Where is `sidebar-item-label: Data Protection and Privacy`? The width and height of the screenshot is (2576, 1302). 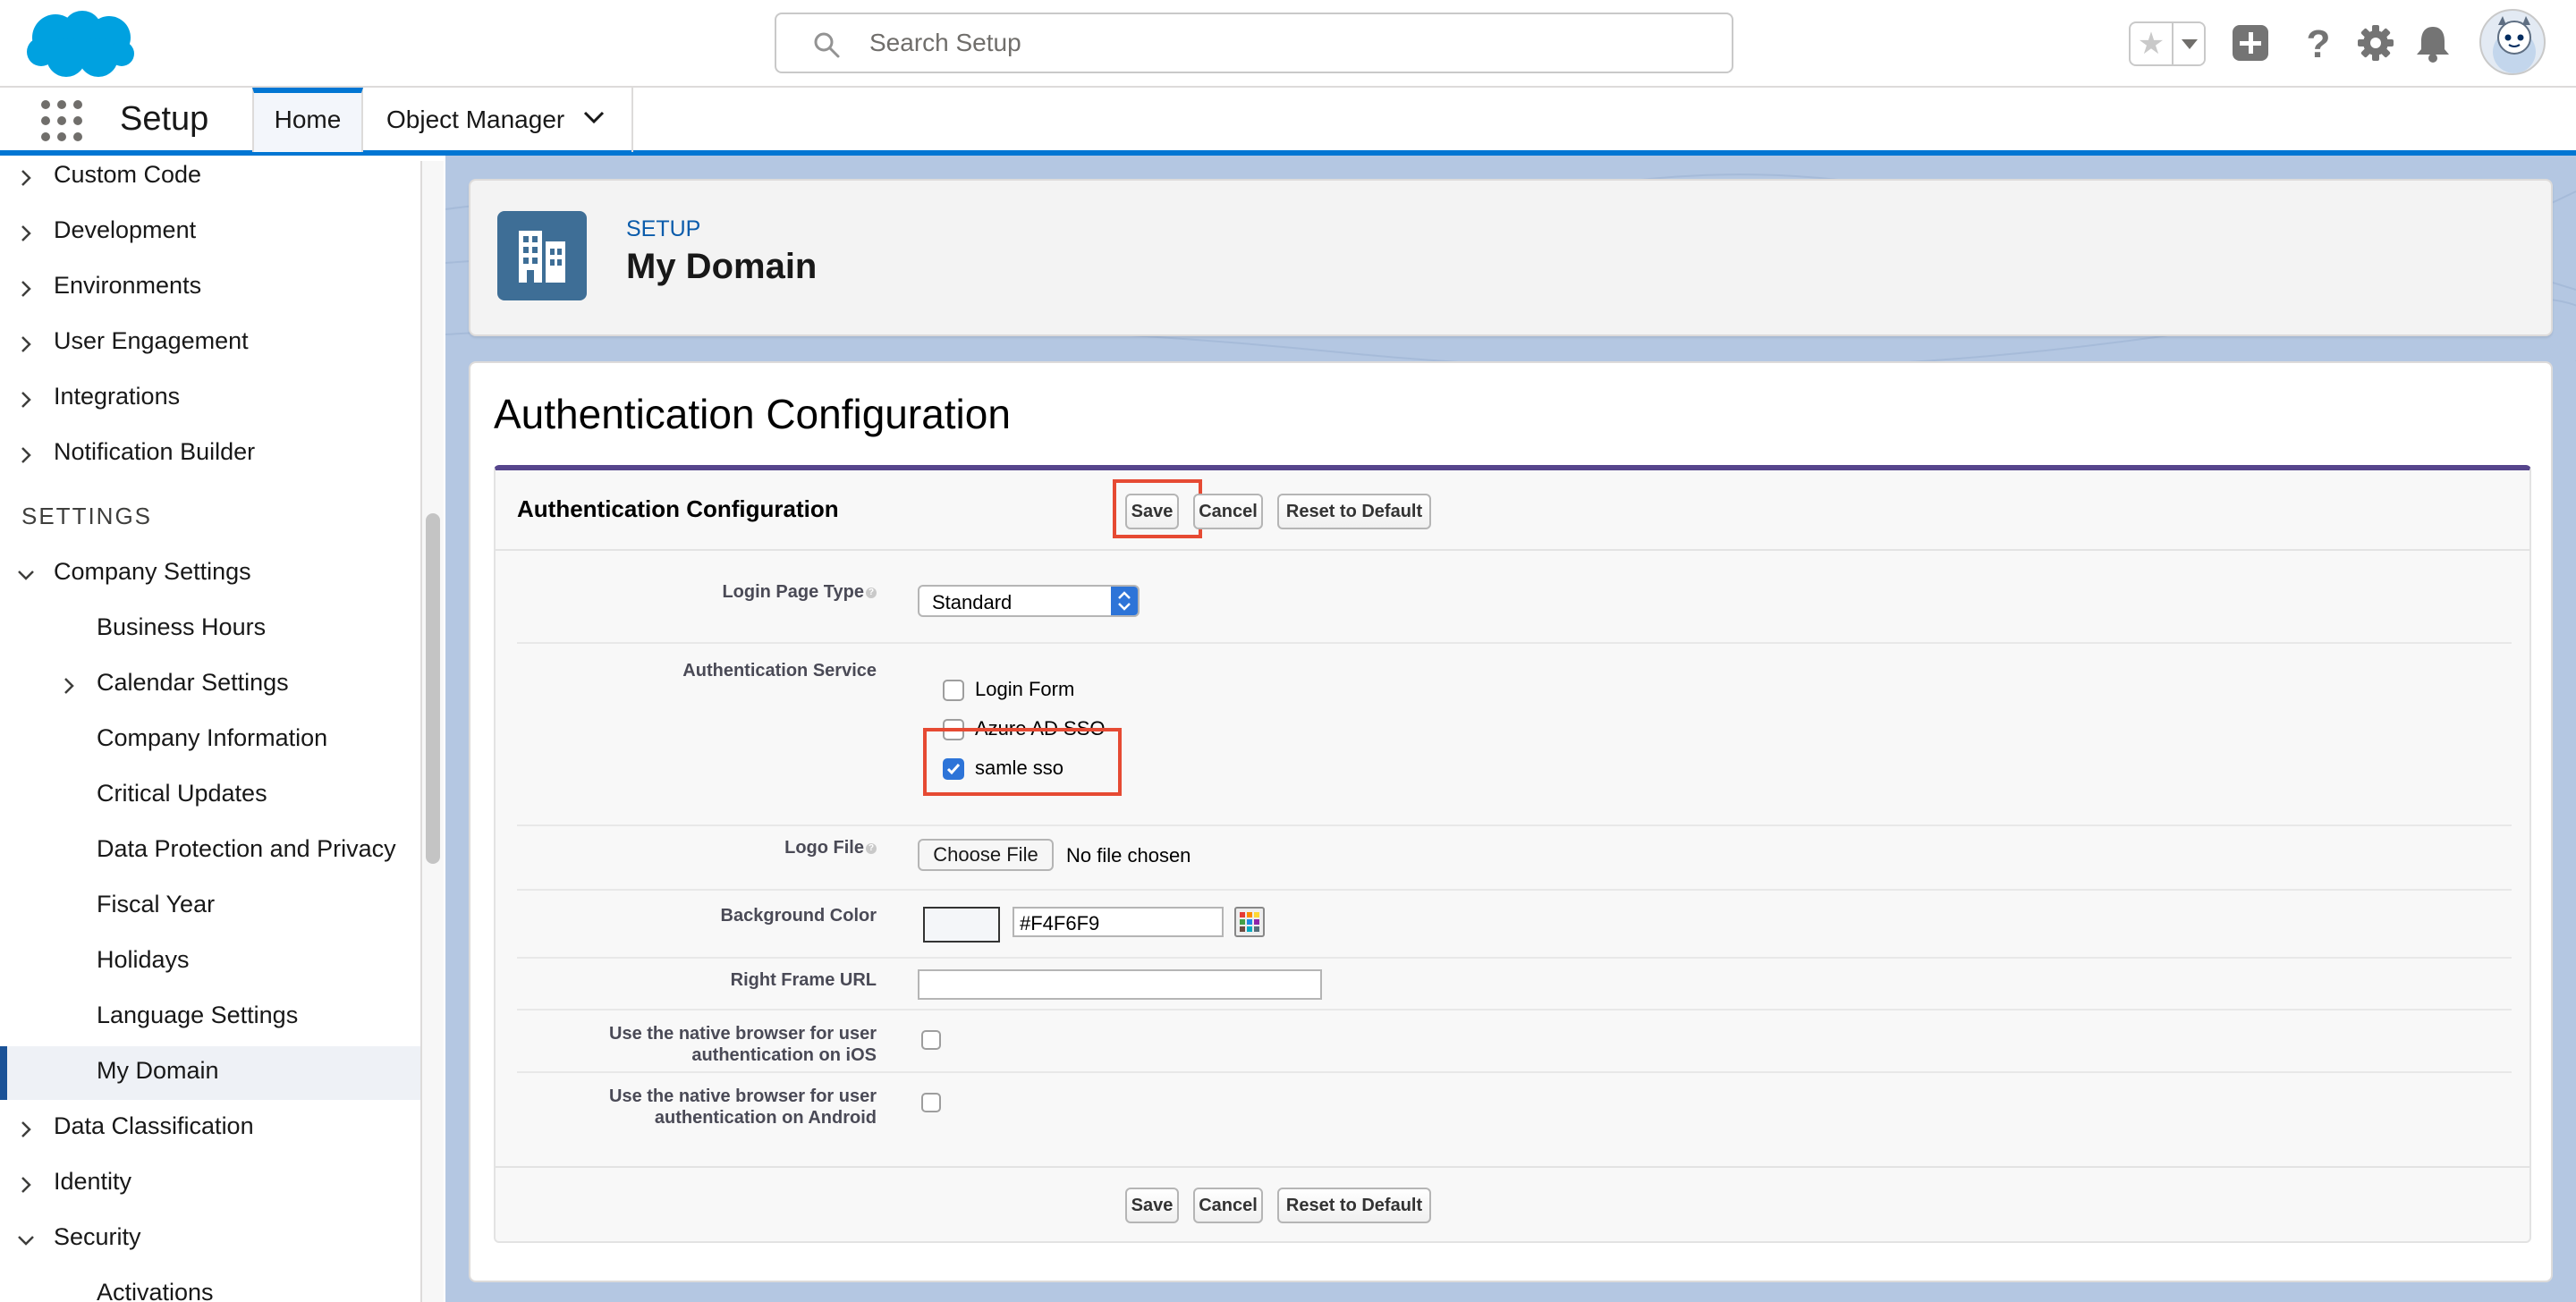
sidebar-item-label: Data Protection and Privacy is located at coordinates (246, 848).